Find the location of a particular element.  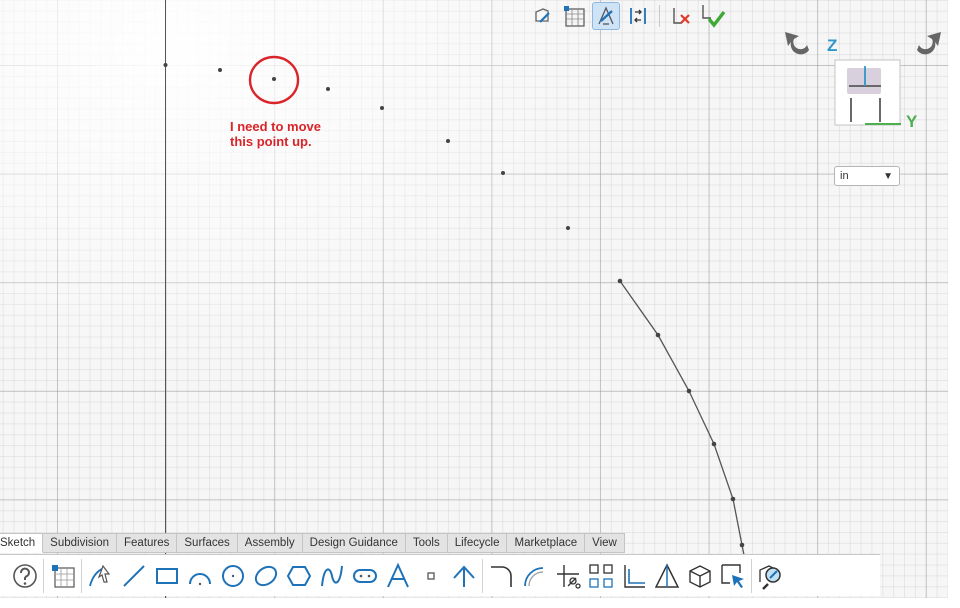

cancel-sketch-icon is located at coordinates (681, 16).